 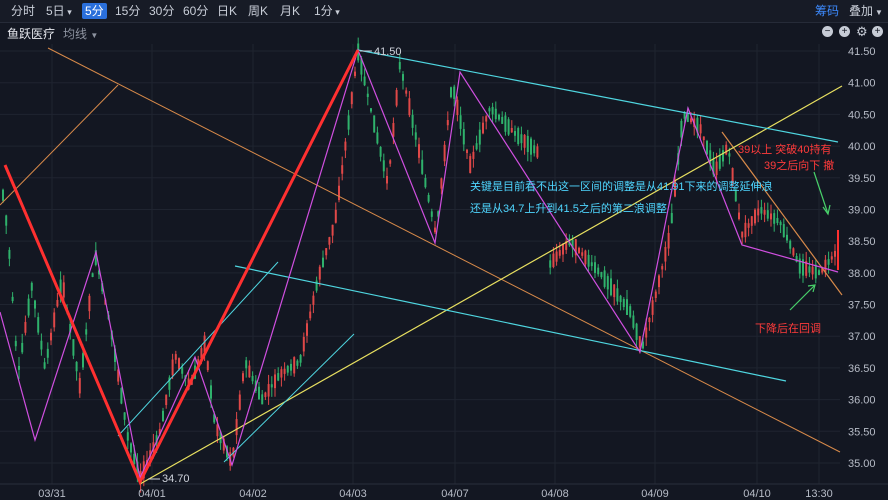 What do you see at coordinates (353, 494) in the screenshot?
I see `x-tick-label: 04/03` at bounding box center [353, 494].